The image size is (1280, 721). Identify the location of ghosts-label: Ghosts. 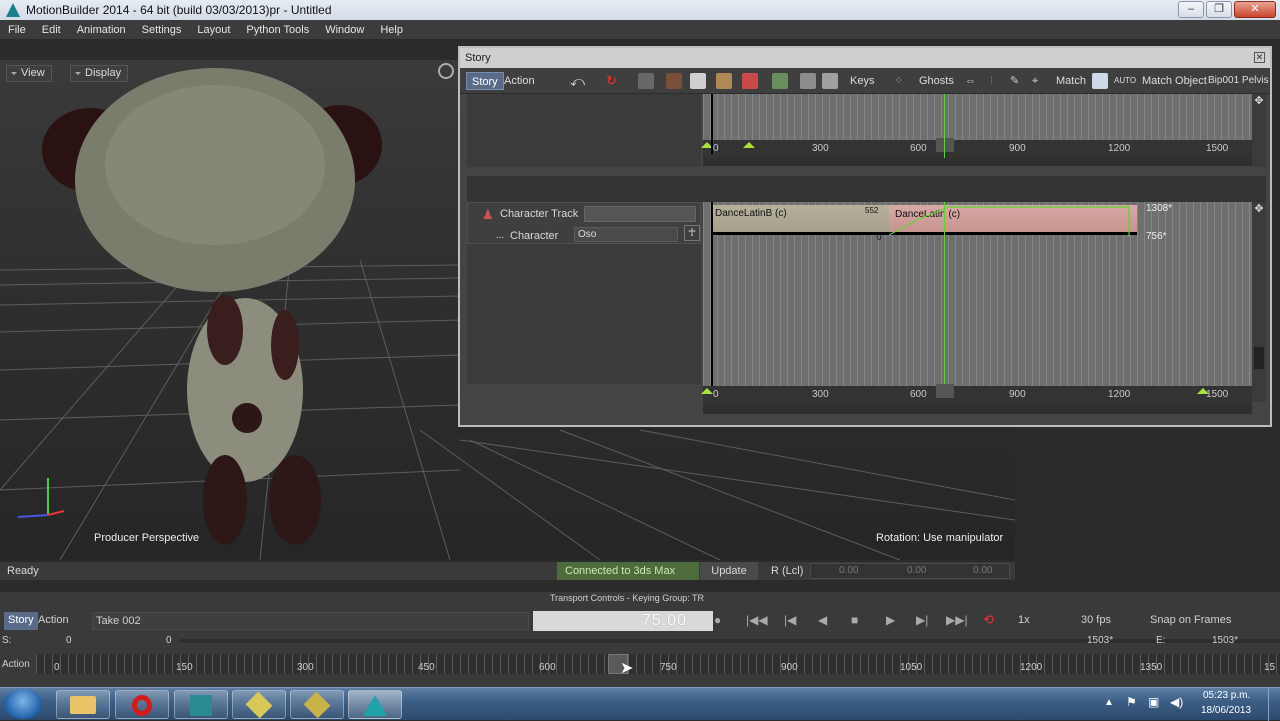
(936, 81).